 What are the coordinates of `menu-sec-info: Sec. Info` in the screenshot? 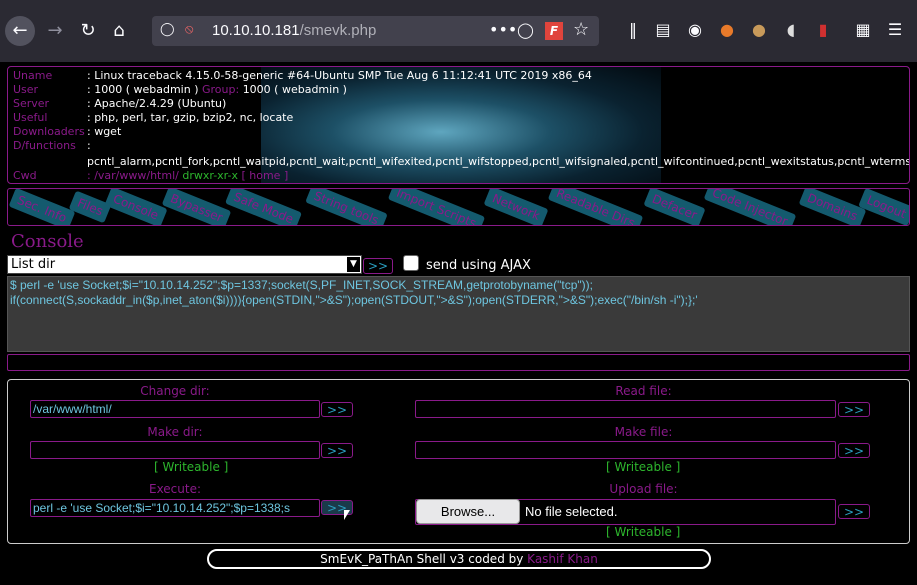 It's located at (42, 207).